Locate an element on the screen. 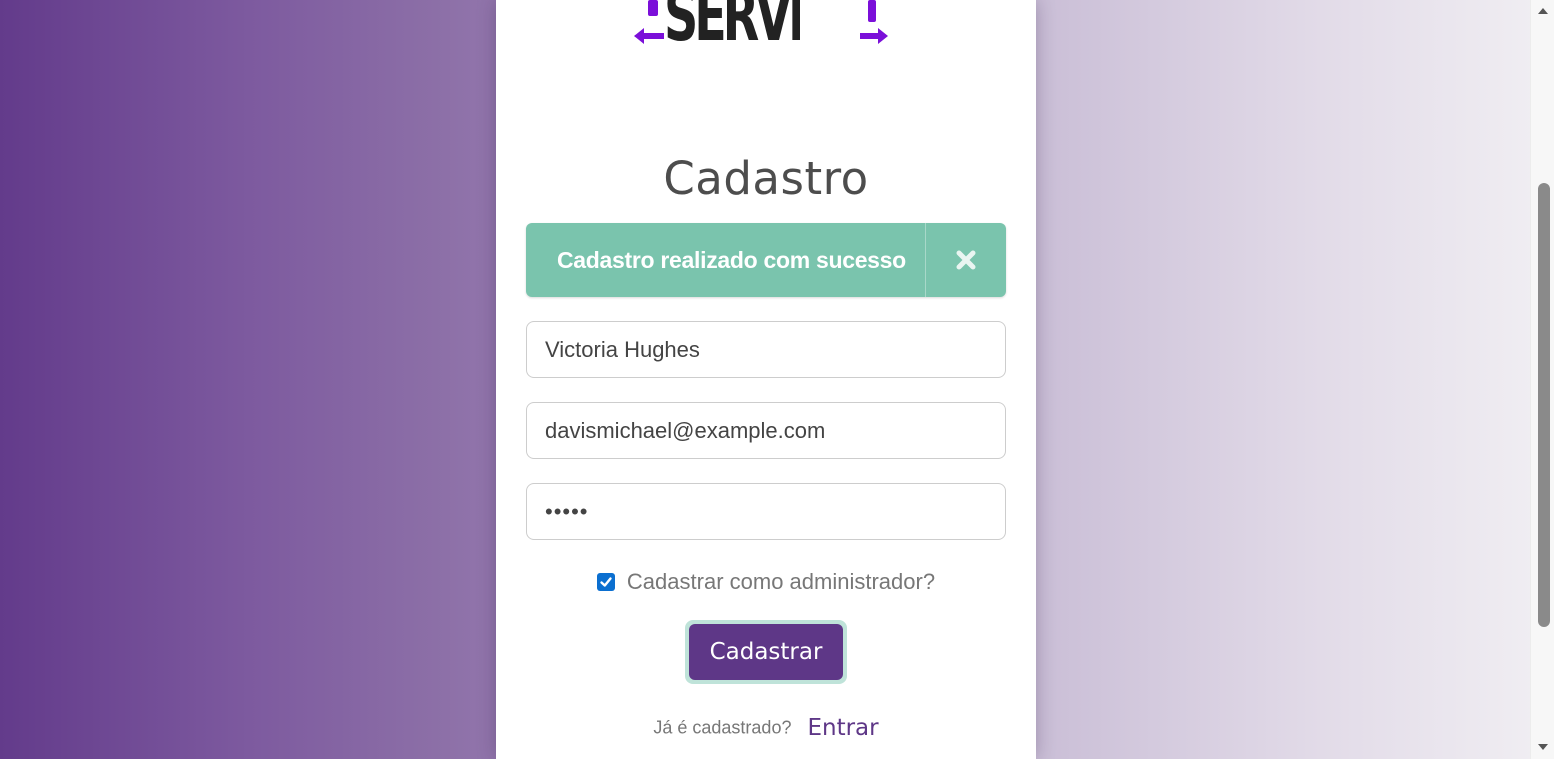 The height and width of the screenshot is (759, 1554). email-input is located at coordinates (766, 430).